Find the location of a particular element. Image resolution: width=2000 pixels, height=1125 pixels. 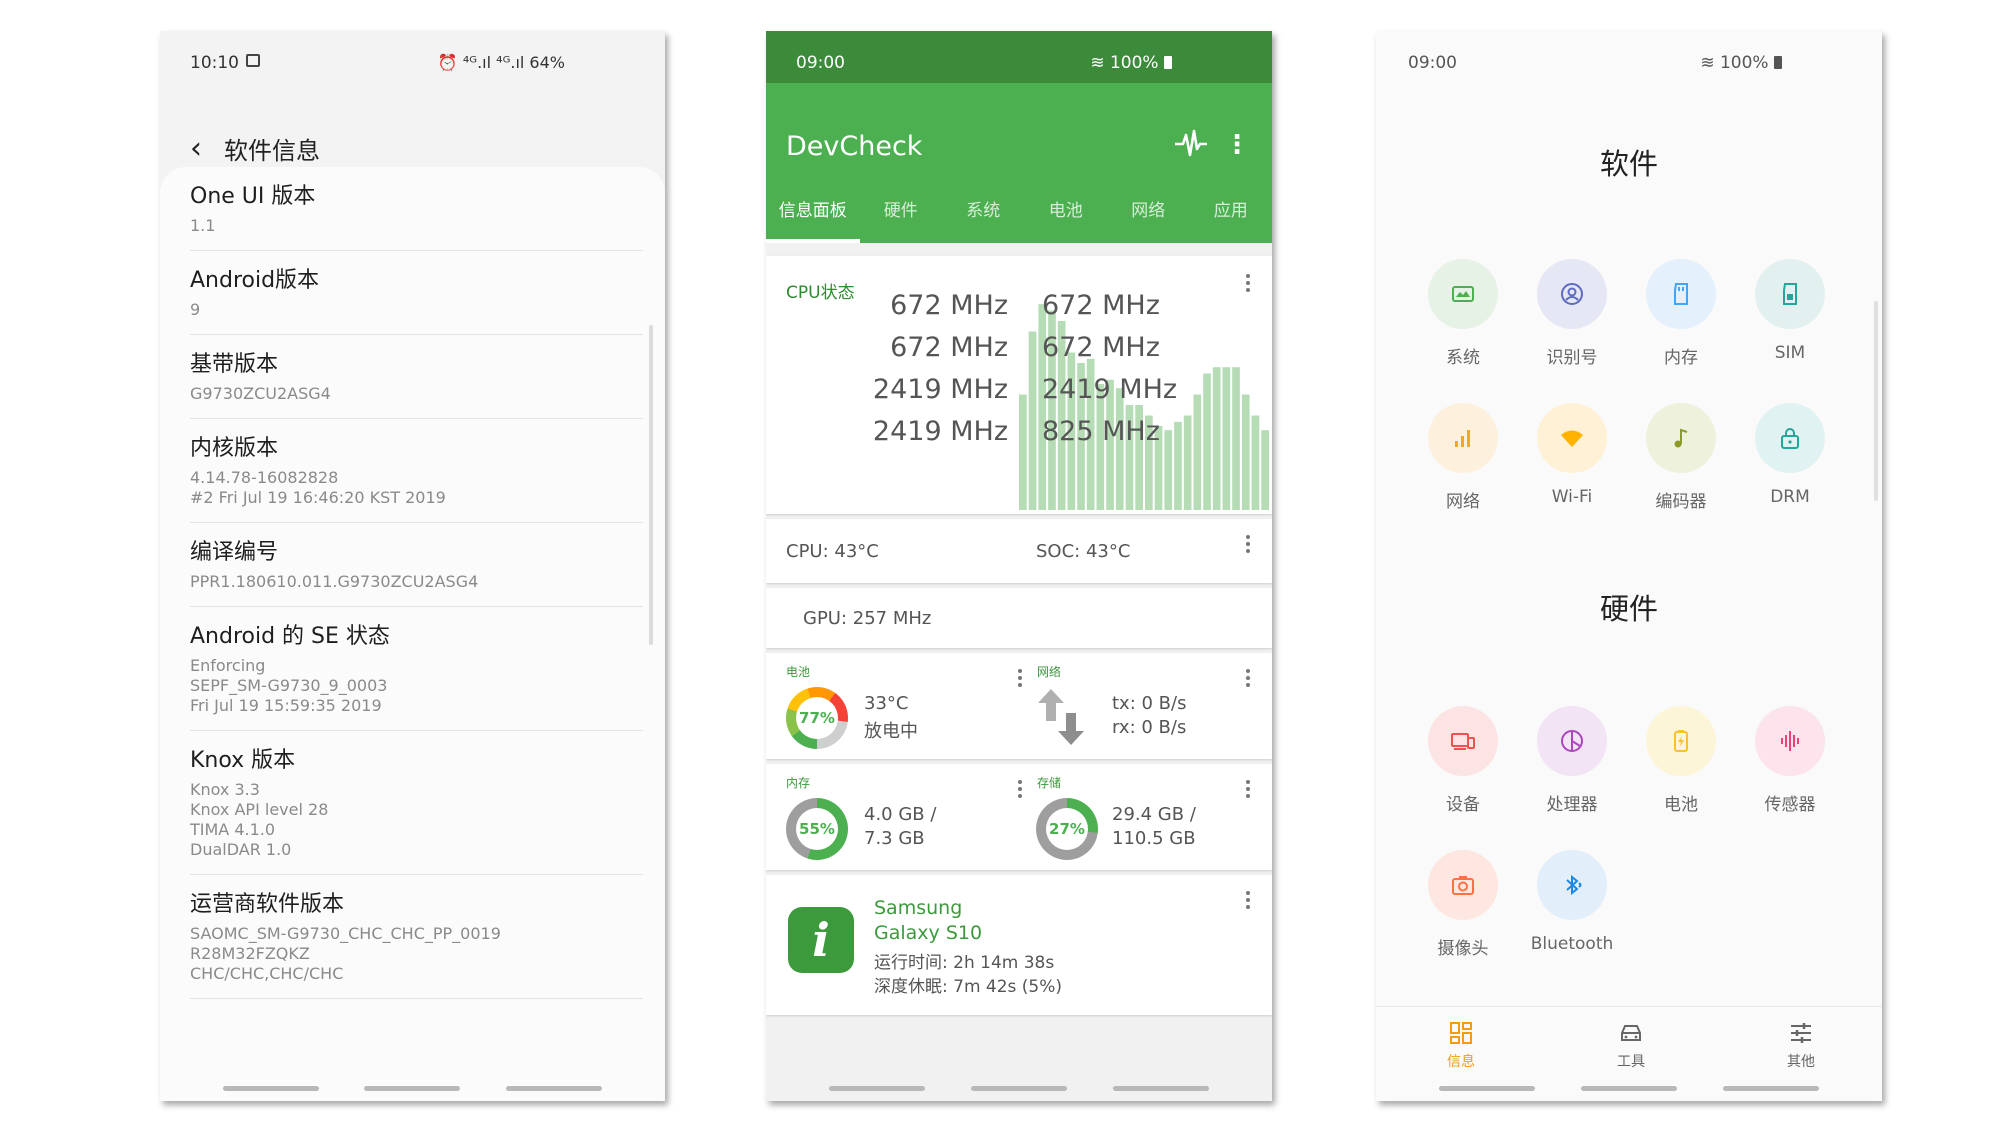

info-list-item: Android版本 9 is located at coordinates (416, 293).